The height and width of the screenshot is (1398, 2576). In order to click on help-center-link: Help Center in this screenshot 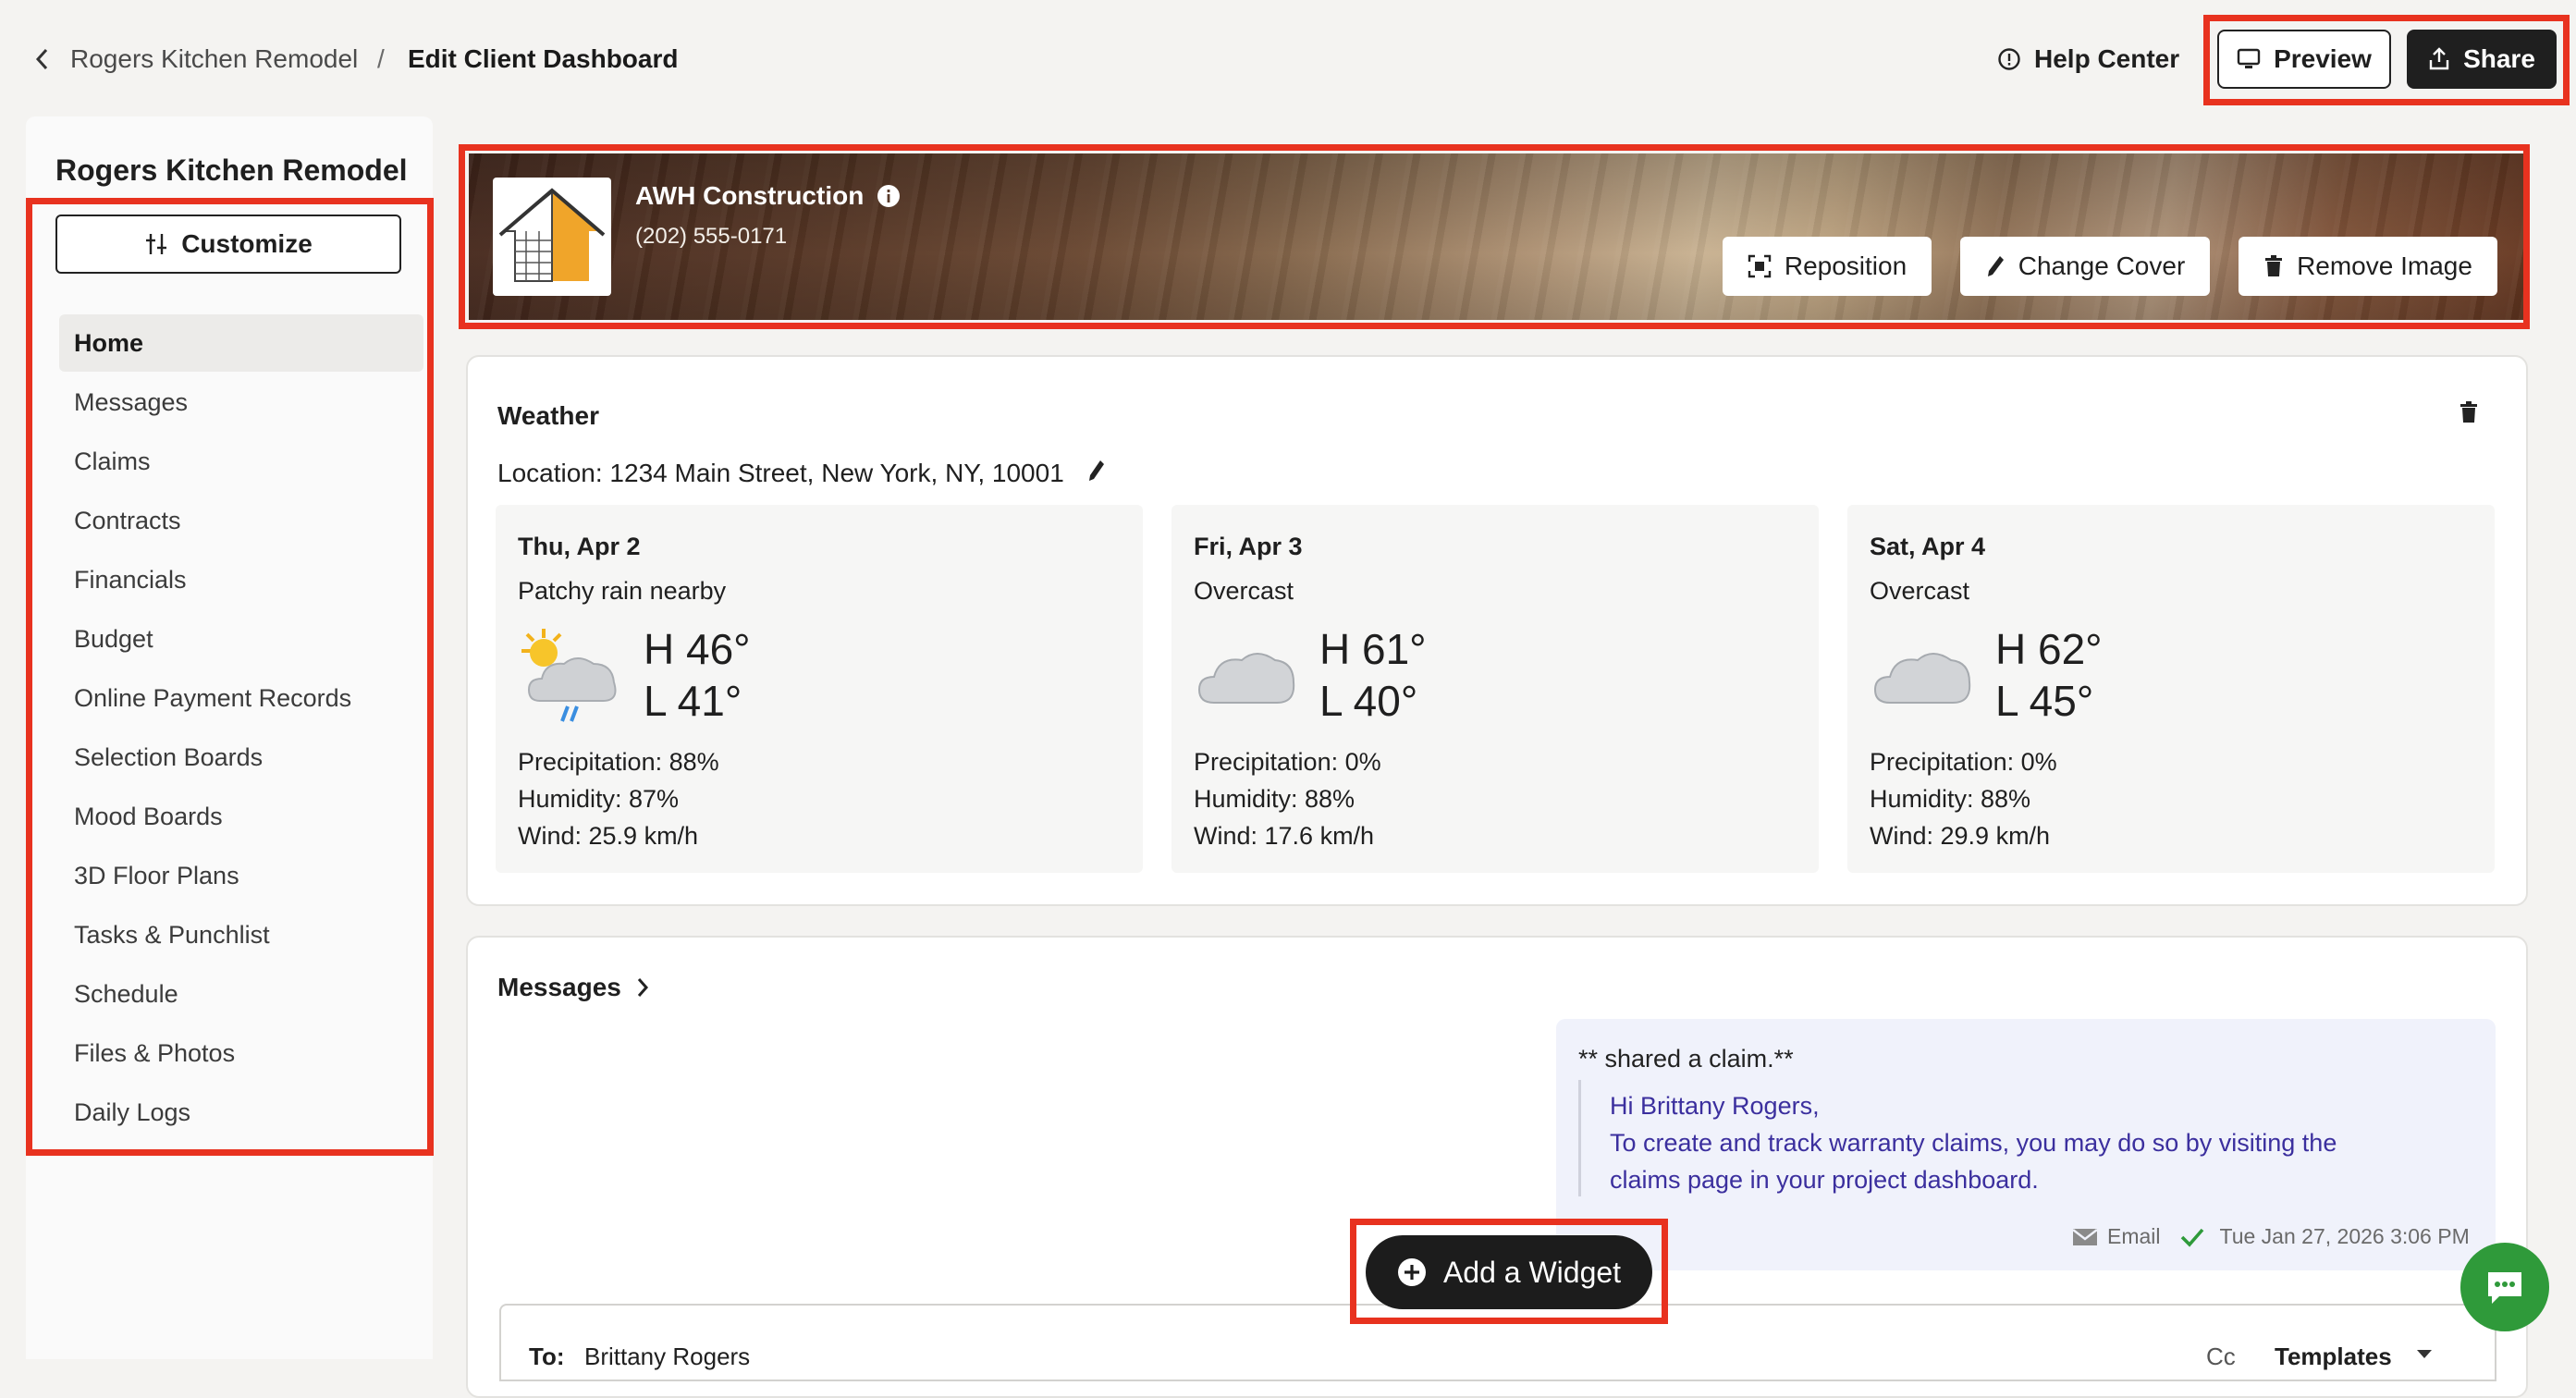, I will do `click(2088, 60)`.